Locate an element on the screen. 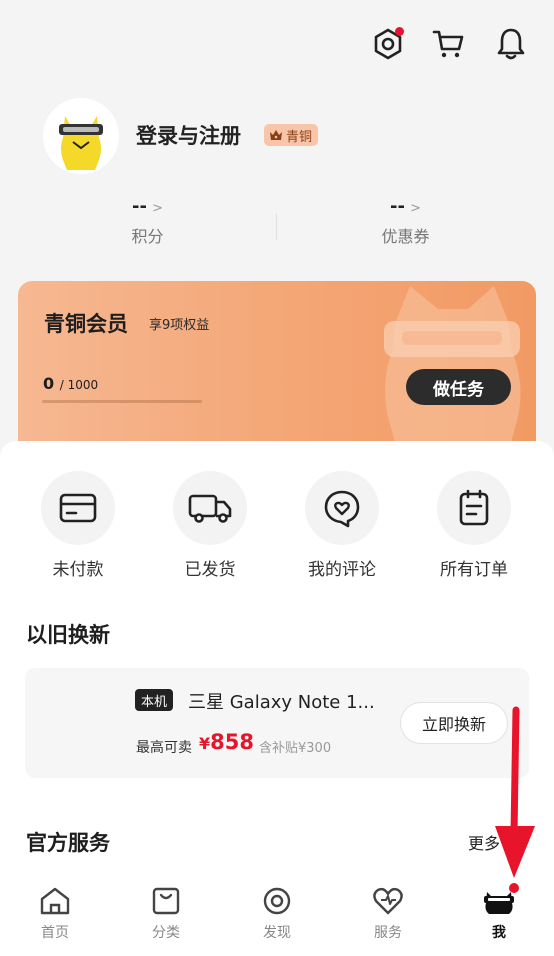  truck-icon is located at coordinates (210, 508).